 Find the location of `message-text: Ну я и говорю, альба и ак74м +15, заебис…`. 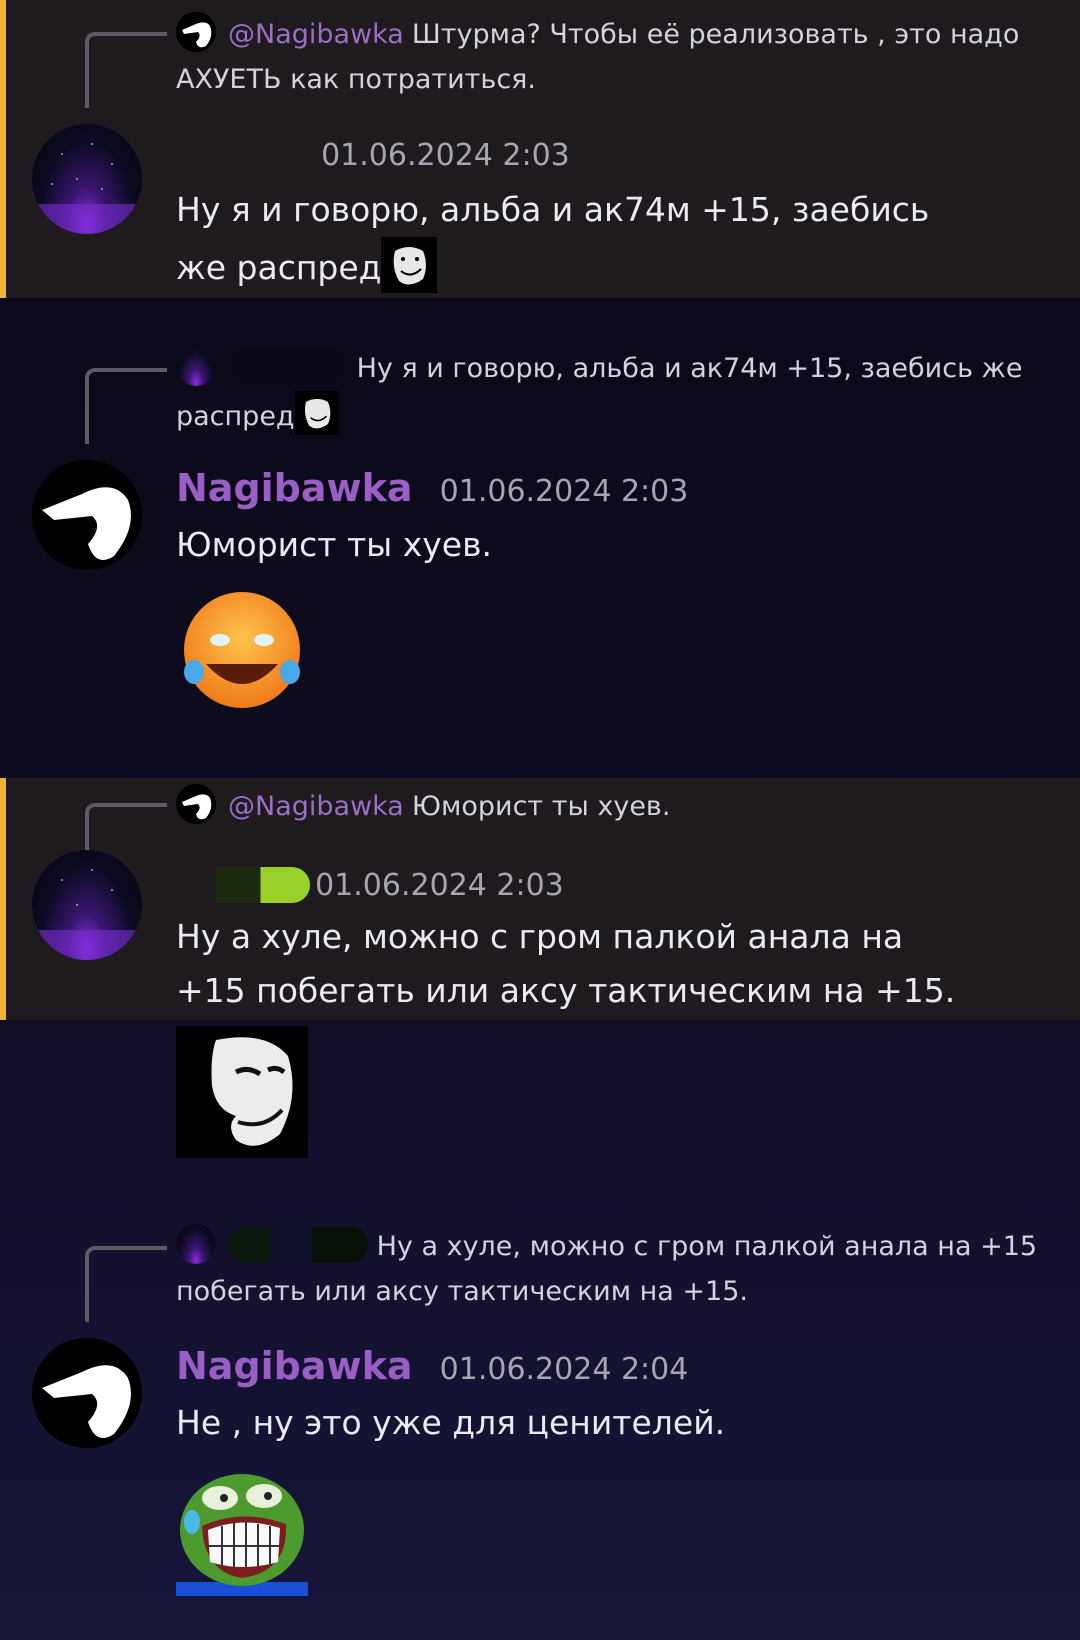

message-text: Ну я и говорю, альба и ак74м +15, заебис… is located at coordinates (578, 239).